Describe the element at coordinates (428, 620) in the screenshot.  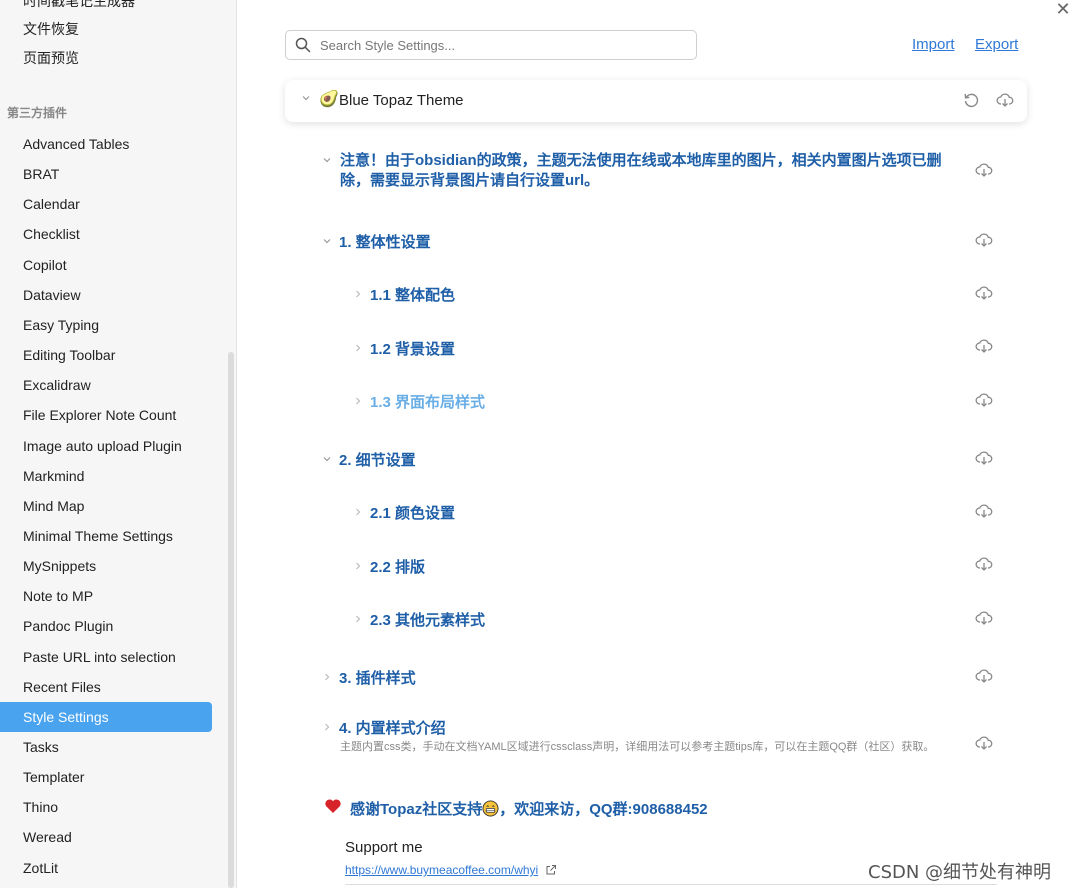
I see `section-label: 2.3 其他元素样式` at that location.